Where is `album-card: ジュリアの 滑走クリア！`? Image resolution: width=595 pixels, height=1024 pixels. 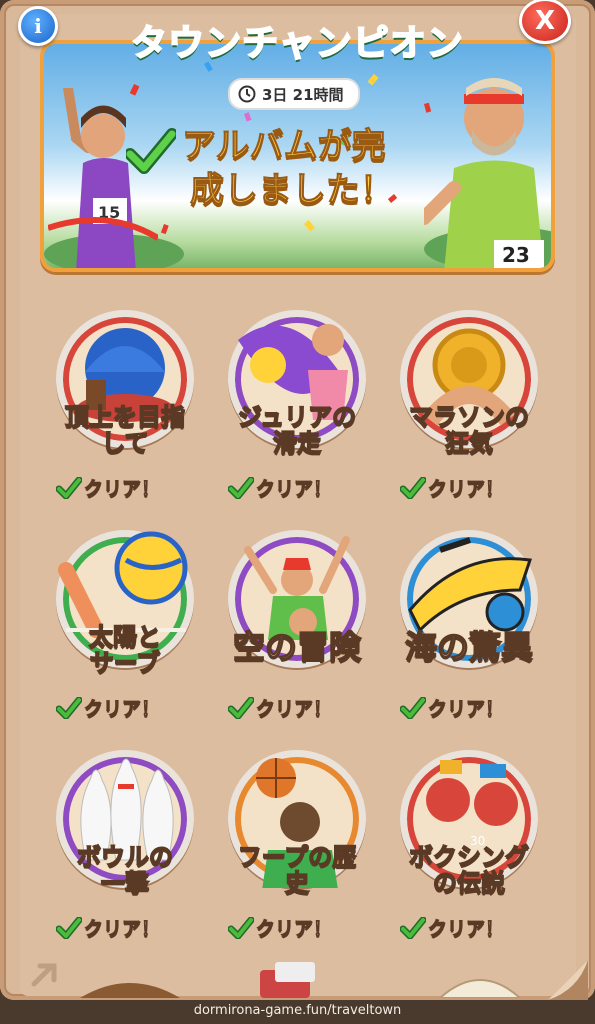 album-card: ジュリアの 滑走クリア！ is located at coordinates (297, 405).